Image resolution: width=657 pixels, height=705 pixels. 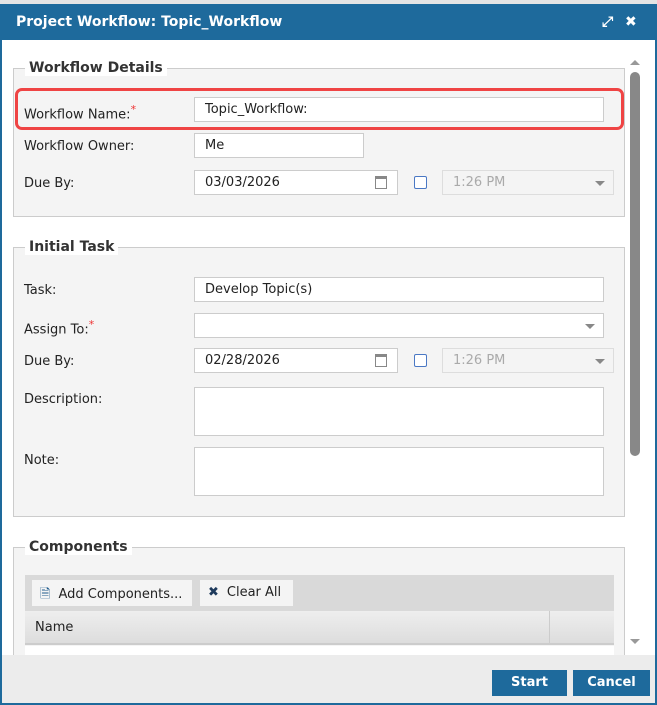 I want to click on note-textarea, so click(x=399, y=471).